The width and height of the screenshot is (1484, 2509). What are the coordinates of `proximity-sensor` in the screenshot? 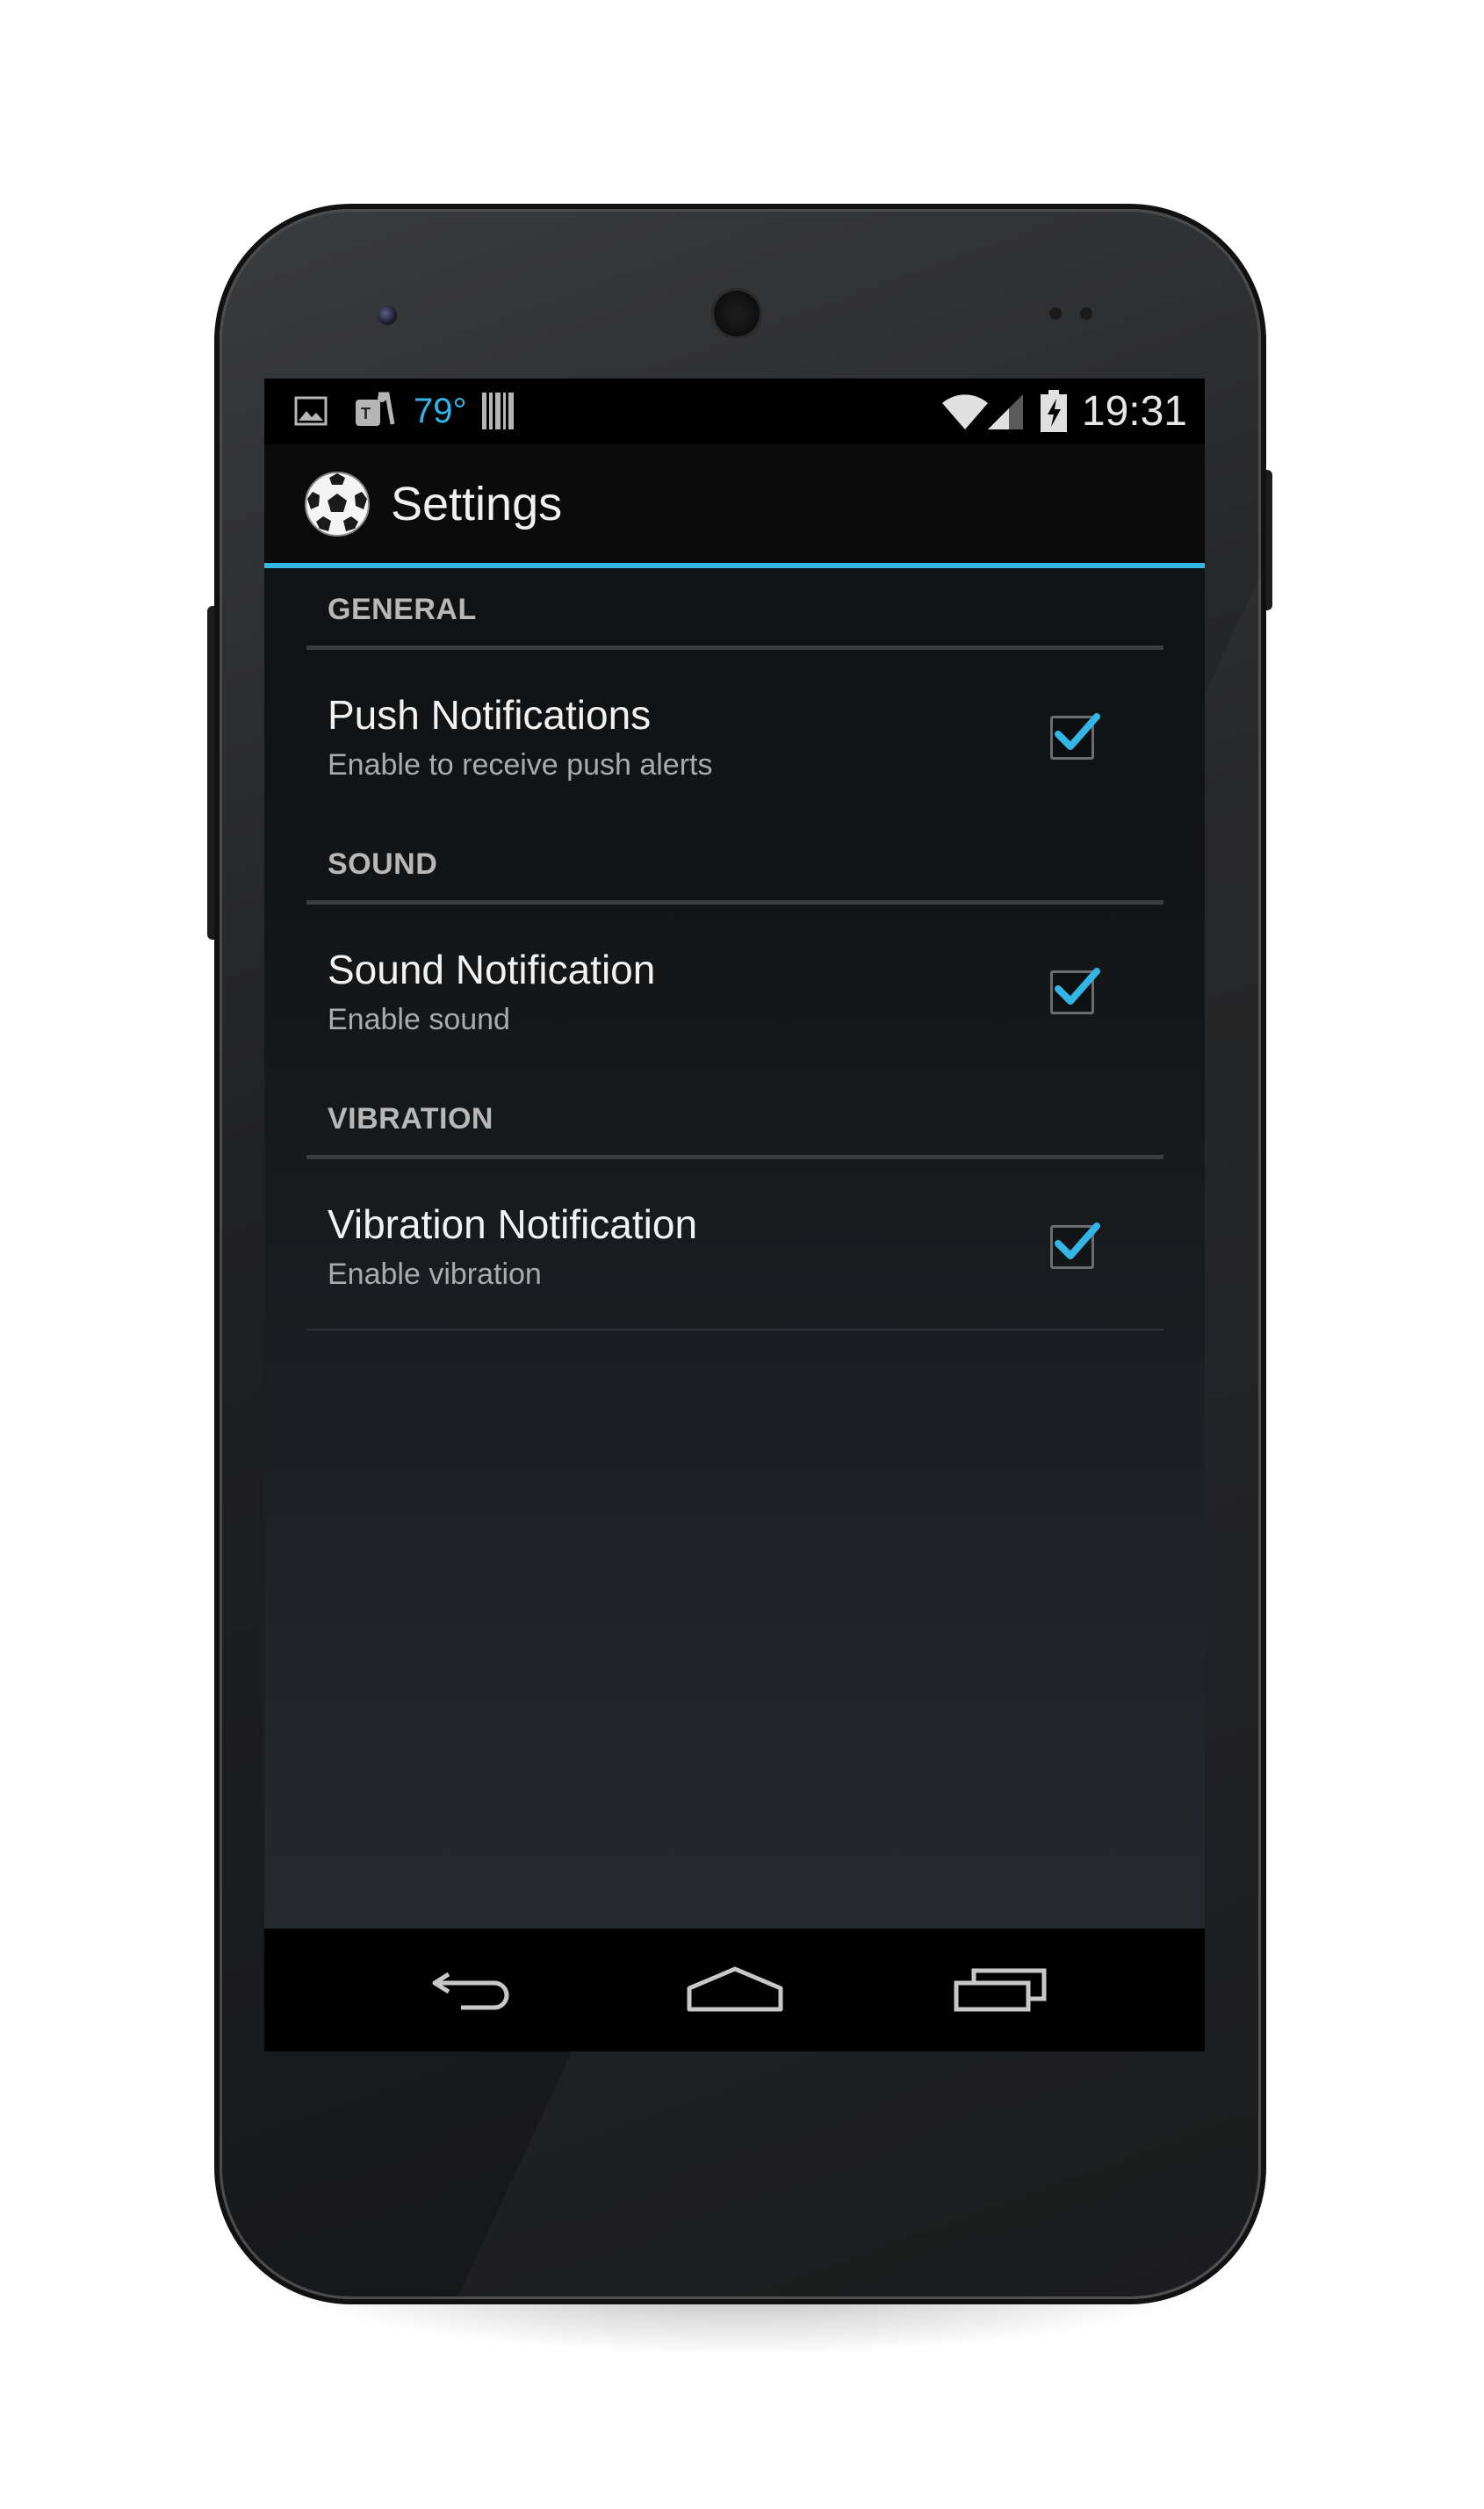 It's located at (1055, 313).